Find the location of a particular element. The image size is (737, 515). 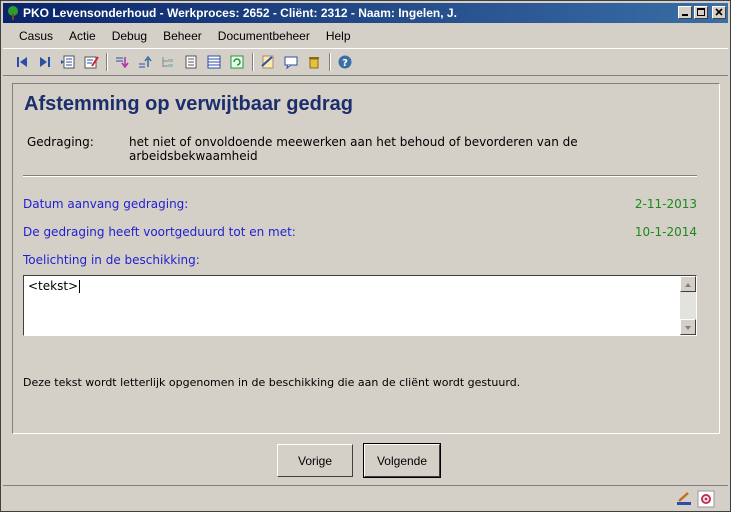

open-list-button is located at coordinates (68, 62).